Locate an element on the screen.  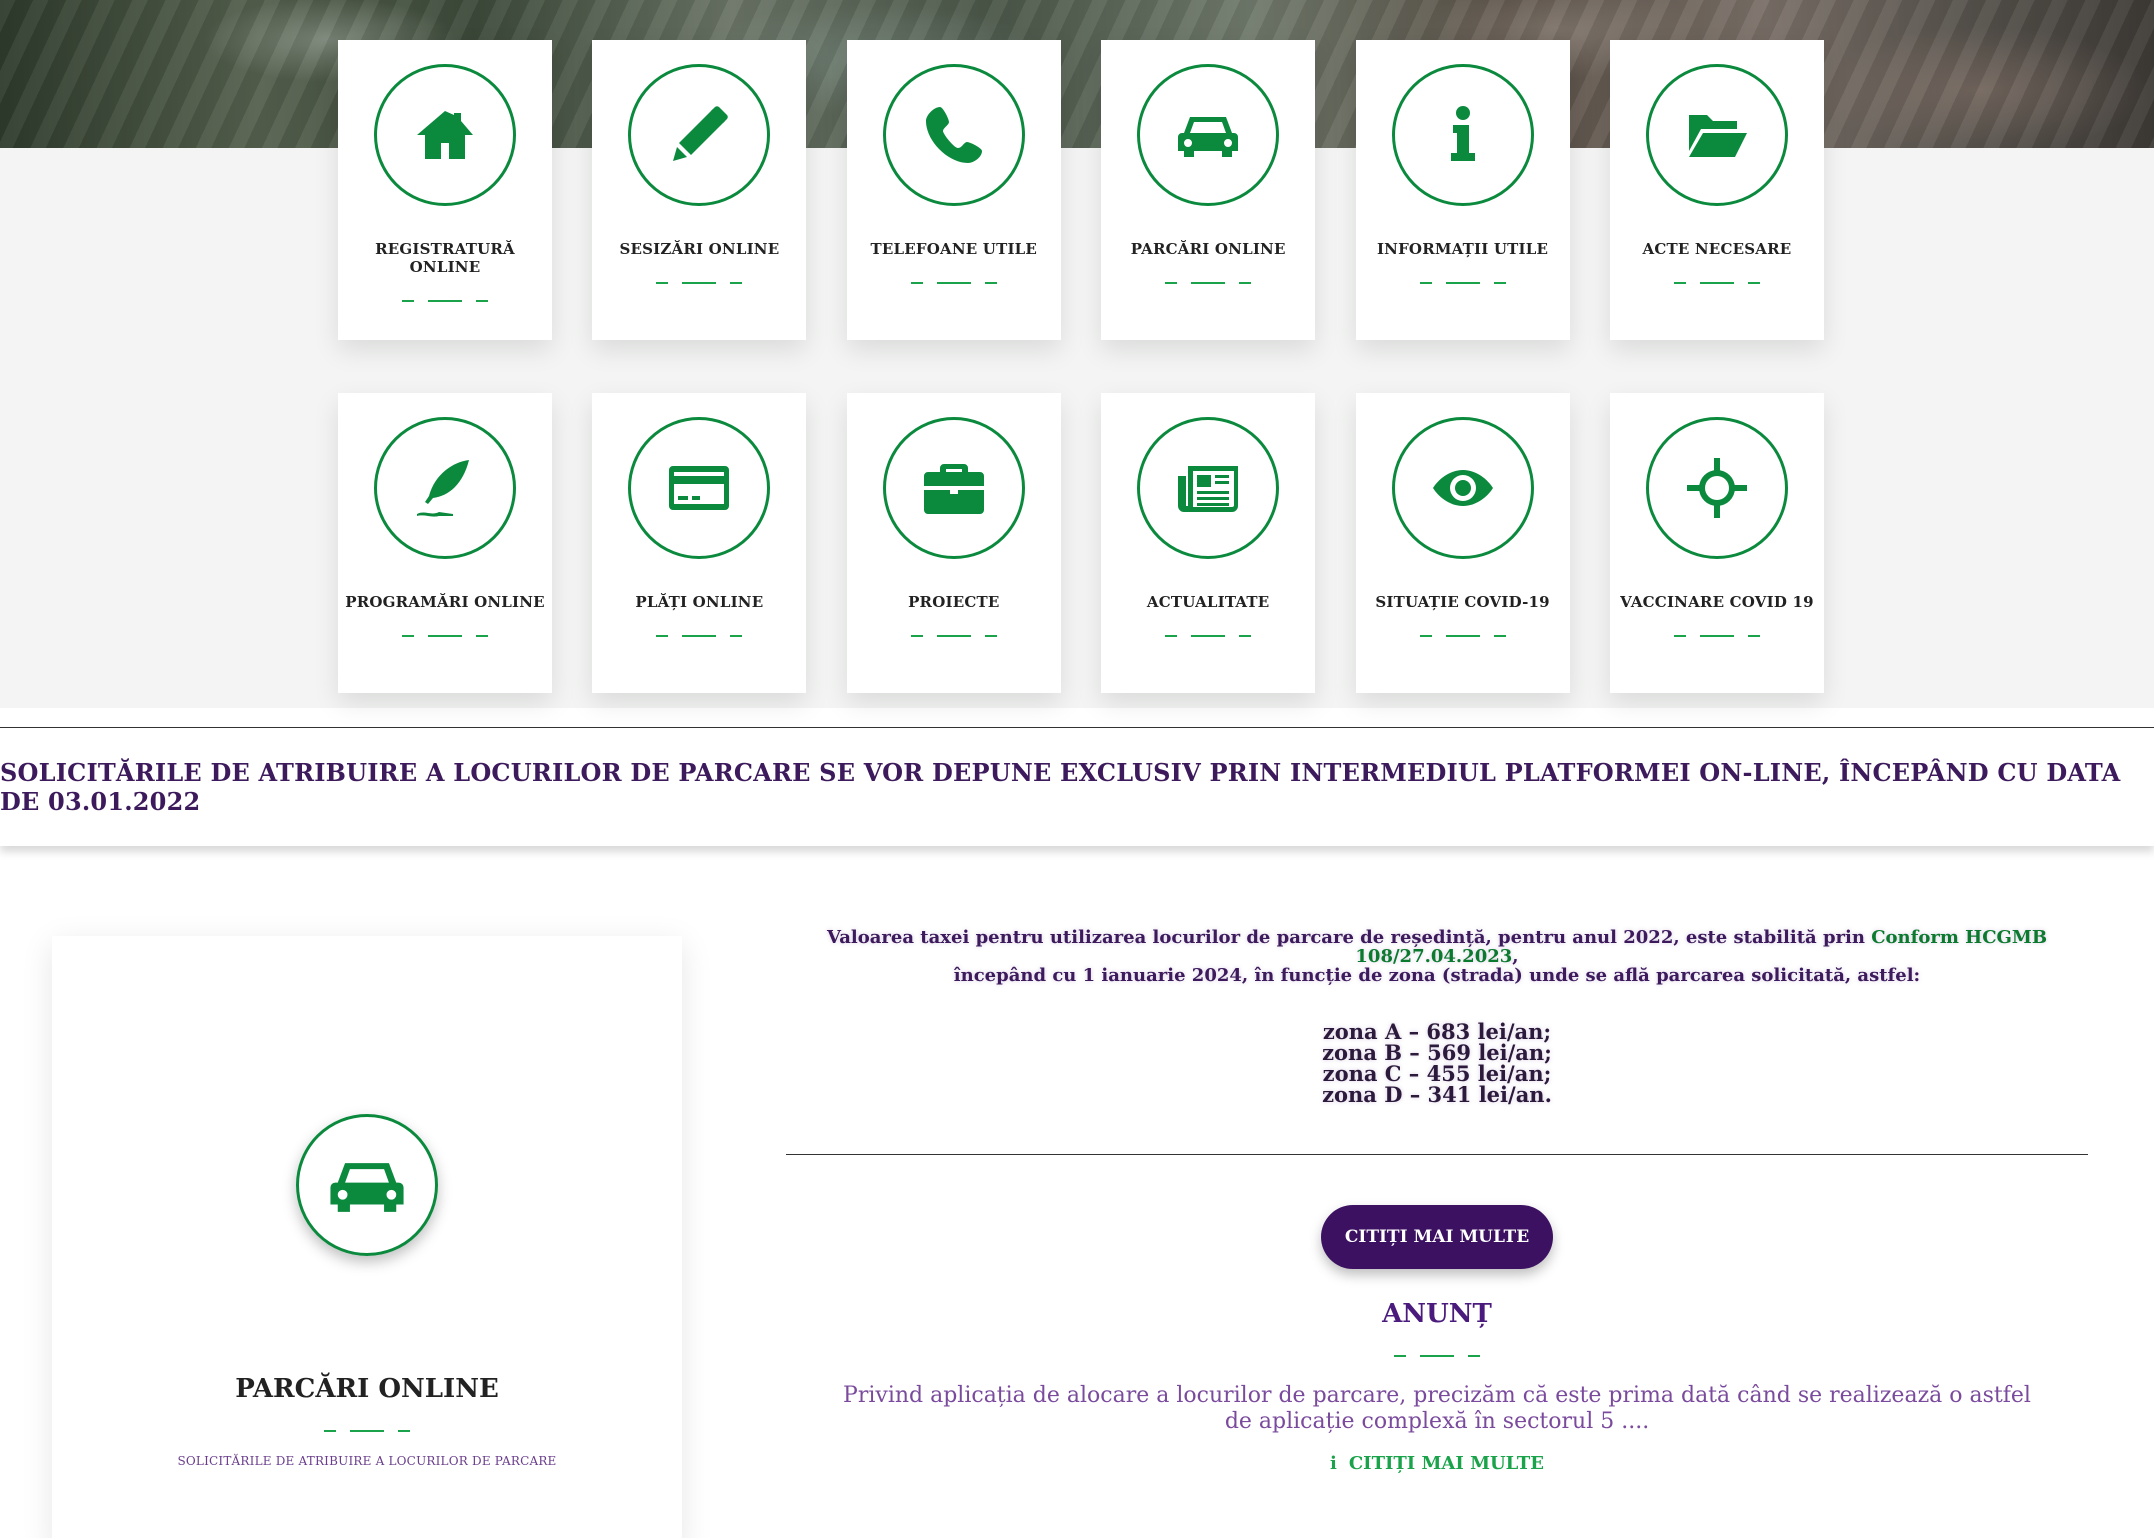
eye-icon is located at coordinates (1462, 488).